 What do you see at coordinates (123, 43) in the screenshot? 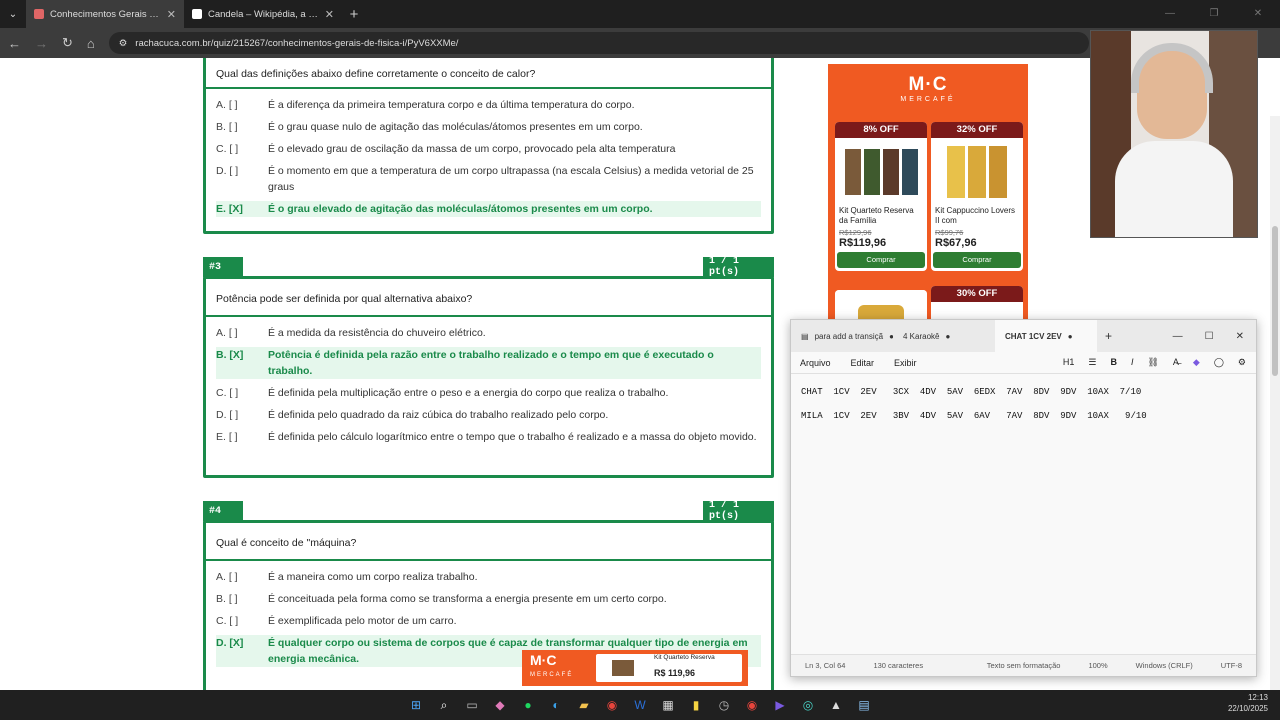
I see `site-info-icon: ⚙` at bounding box center [123, 43].